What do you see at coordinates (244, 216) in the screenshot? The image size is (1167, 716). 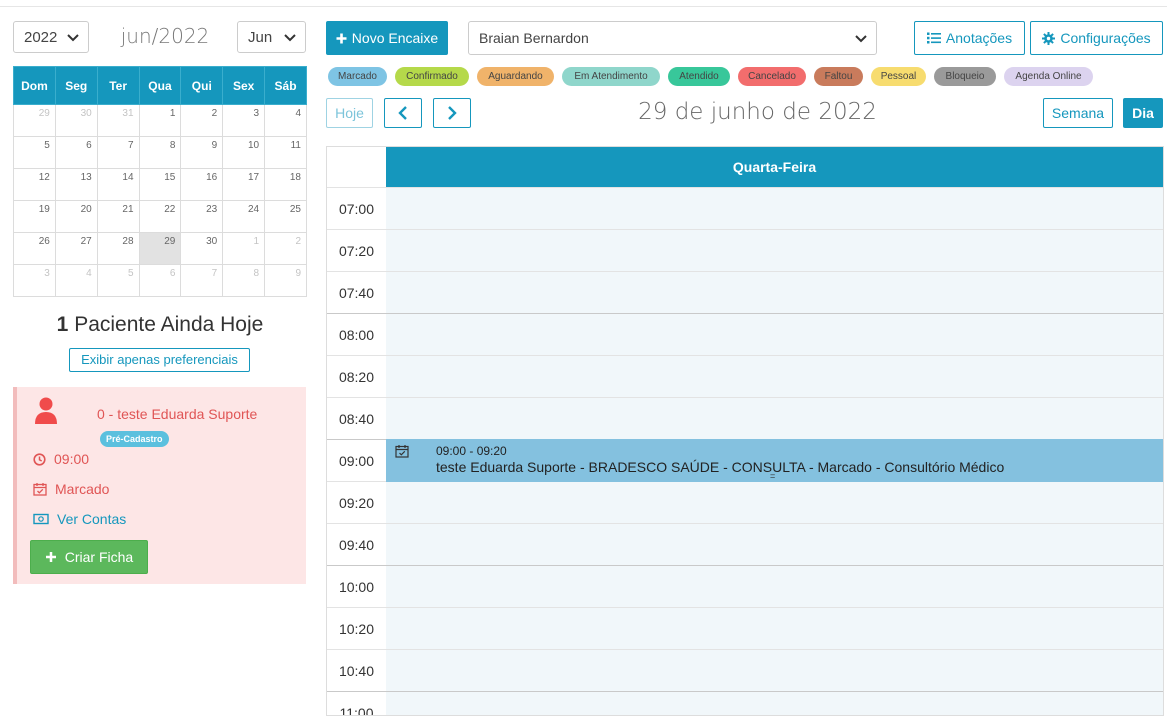 I see `calendar-day: 24` at bounding box center [244, 216].